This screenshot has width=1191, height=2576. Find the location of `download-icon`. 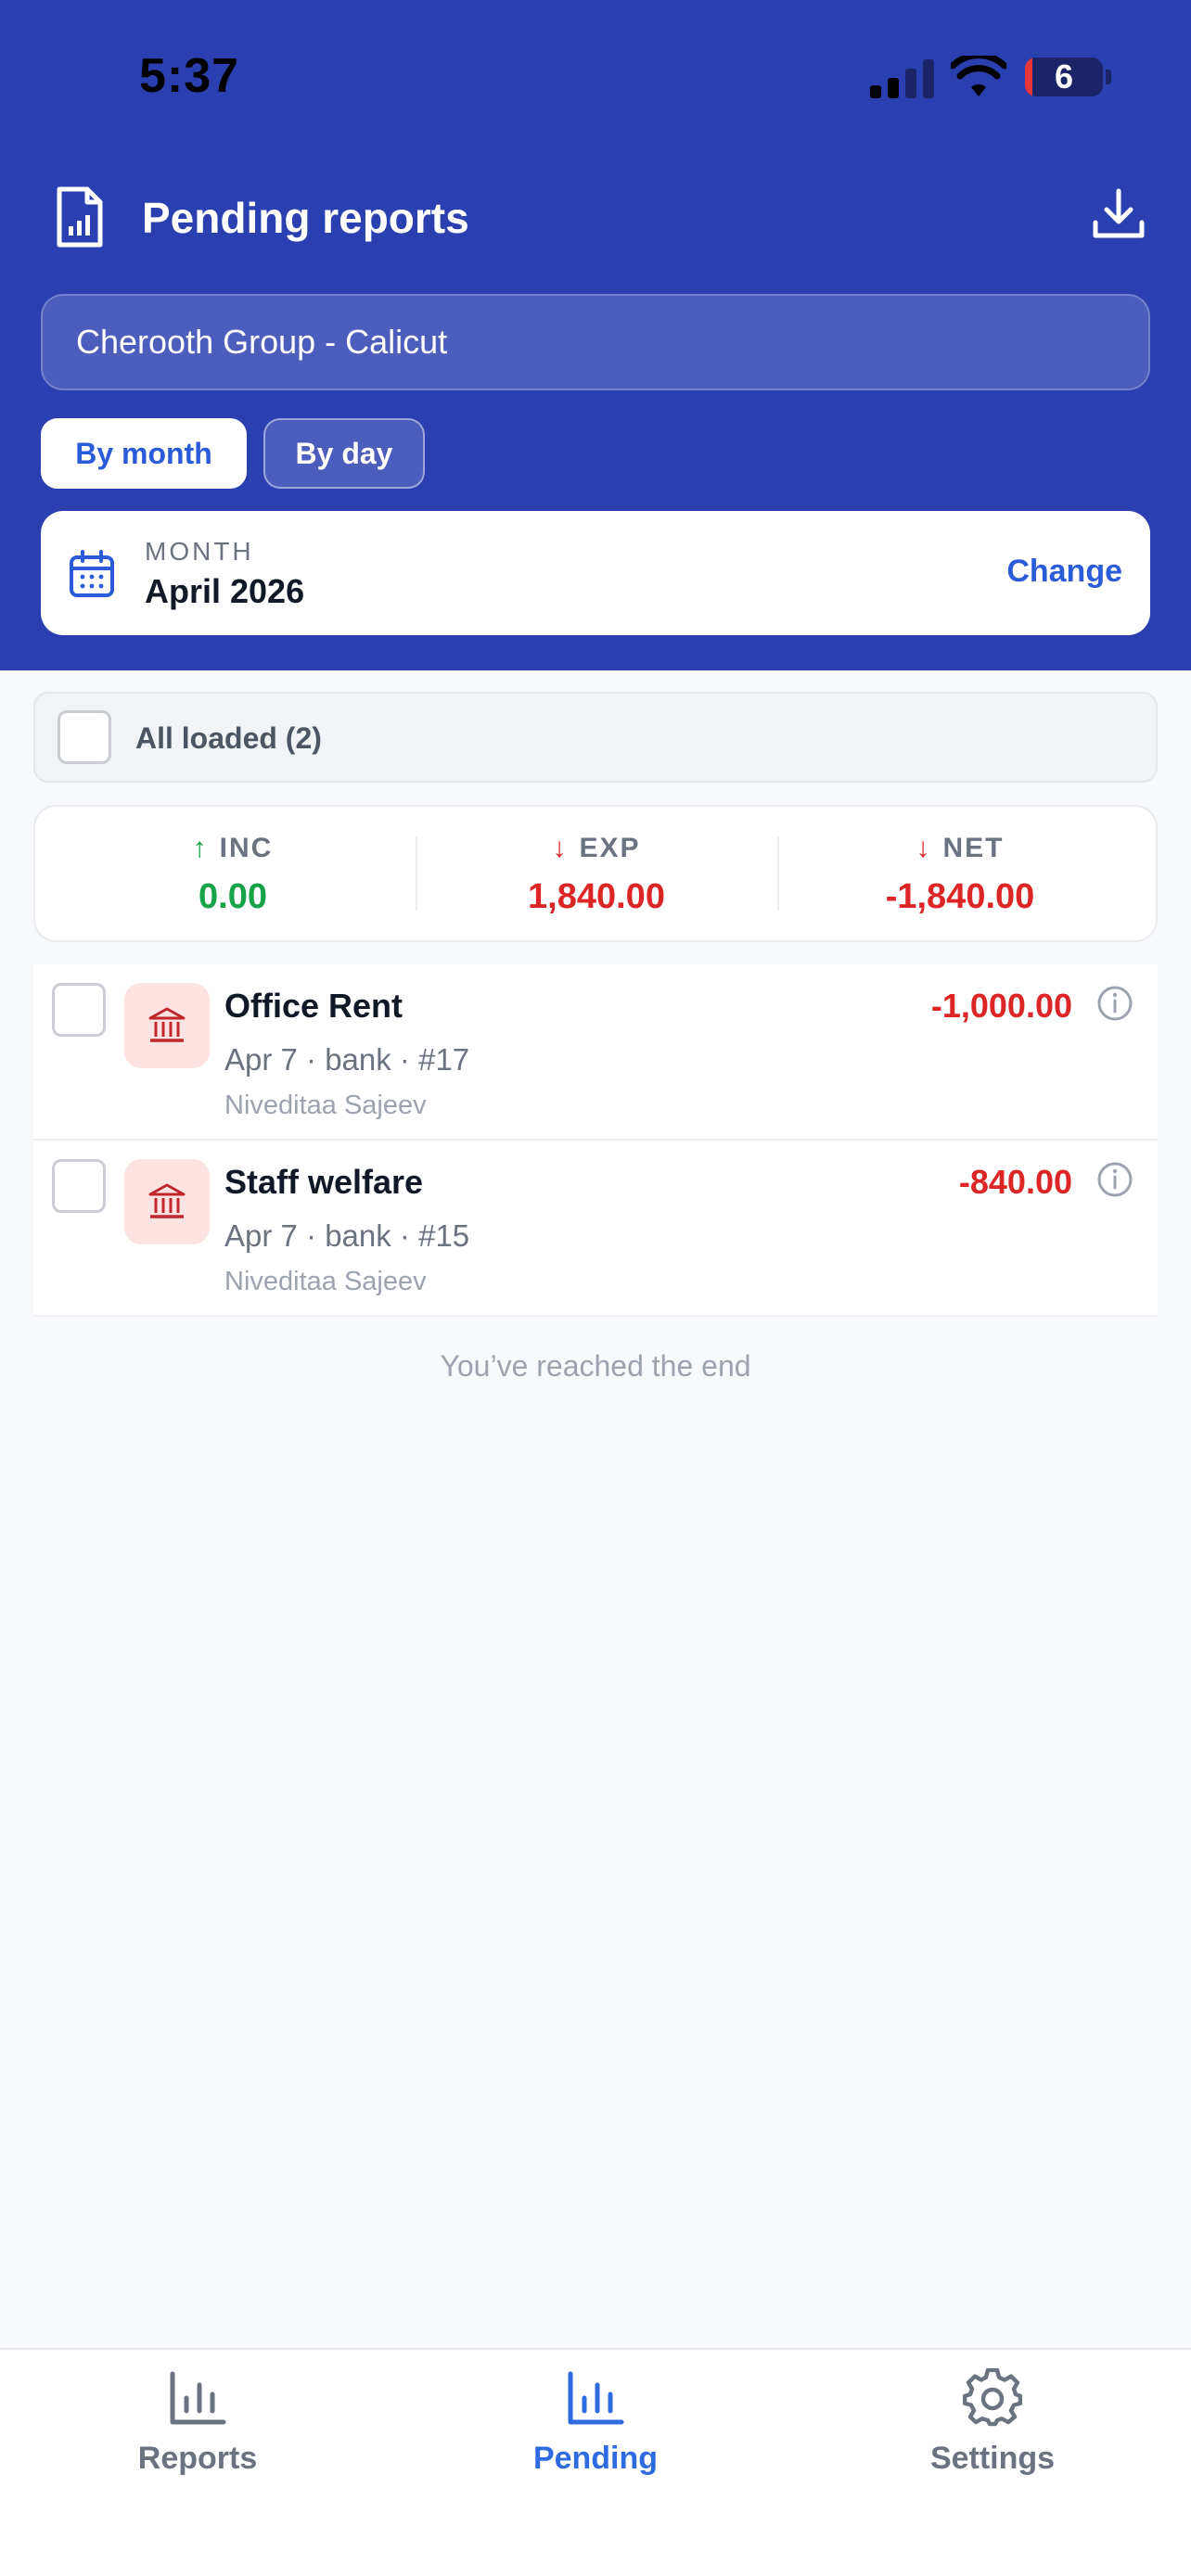

download-icon is located at coordinates (1118, 214).